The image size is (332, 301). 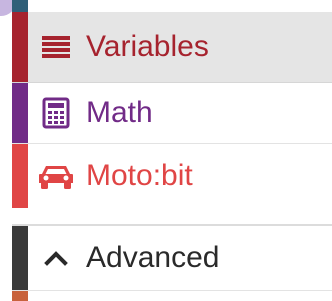 What do you see at coordinates (56, 176) in the screenshot?
I see `car-icon` at bounding box center [56, 176].